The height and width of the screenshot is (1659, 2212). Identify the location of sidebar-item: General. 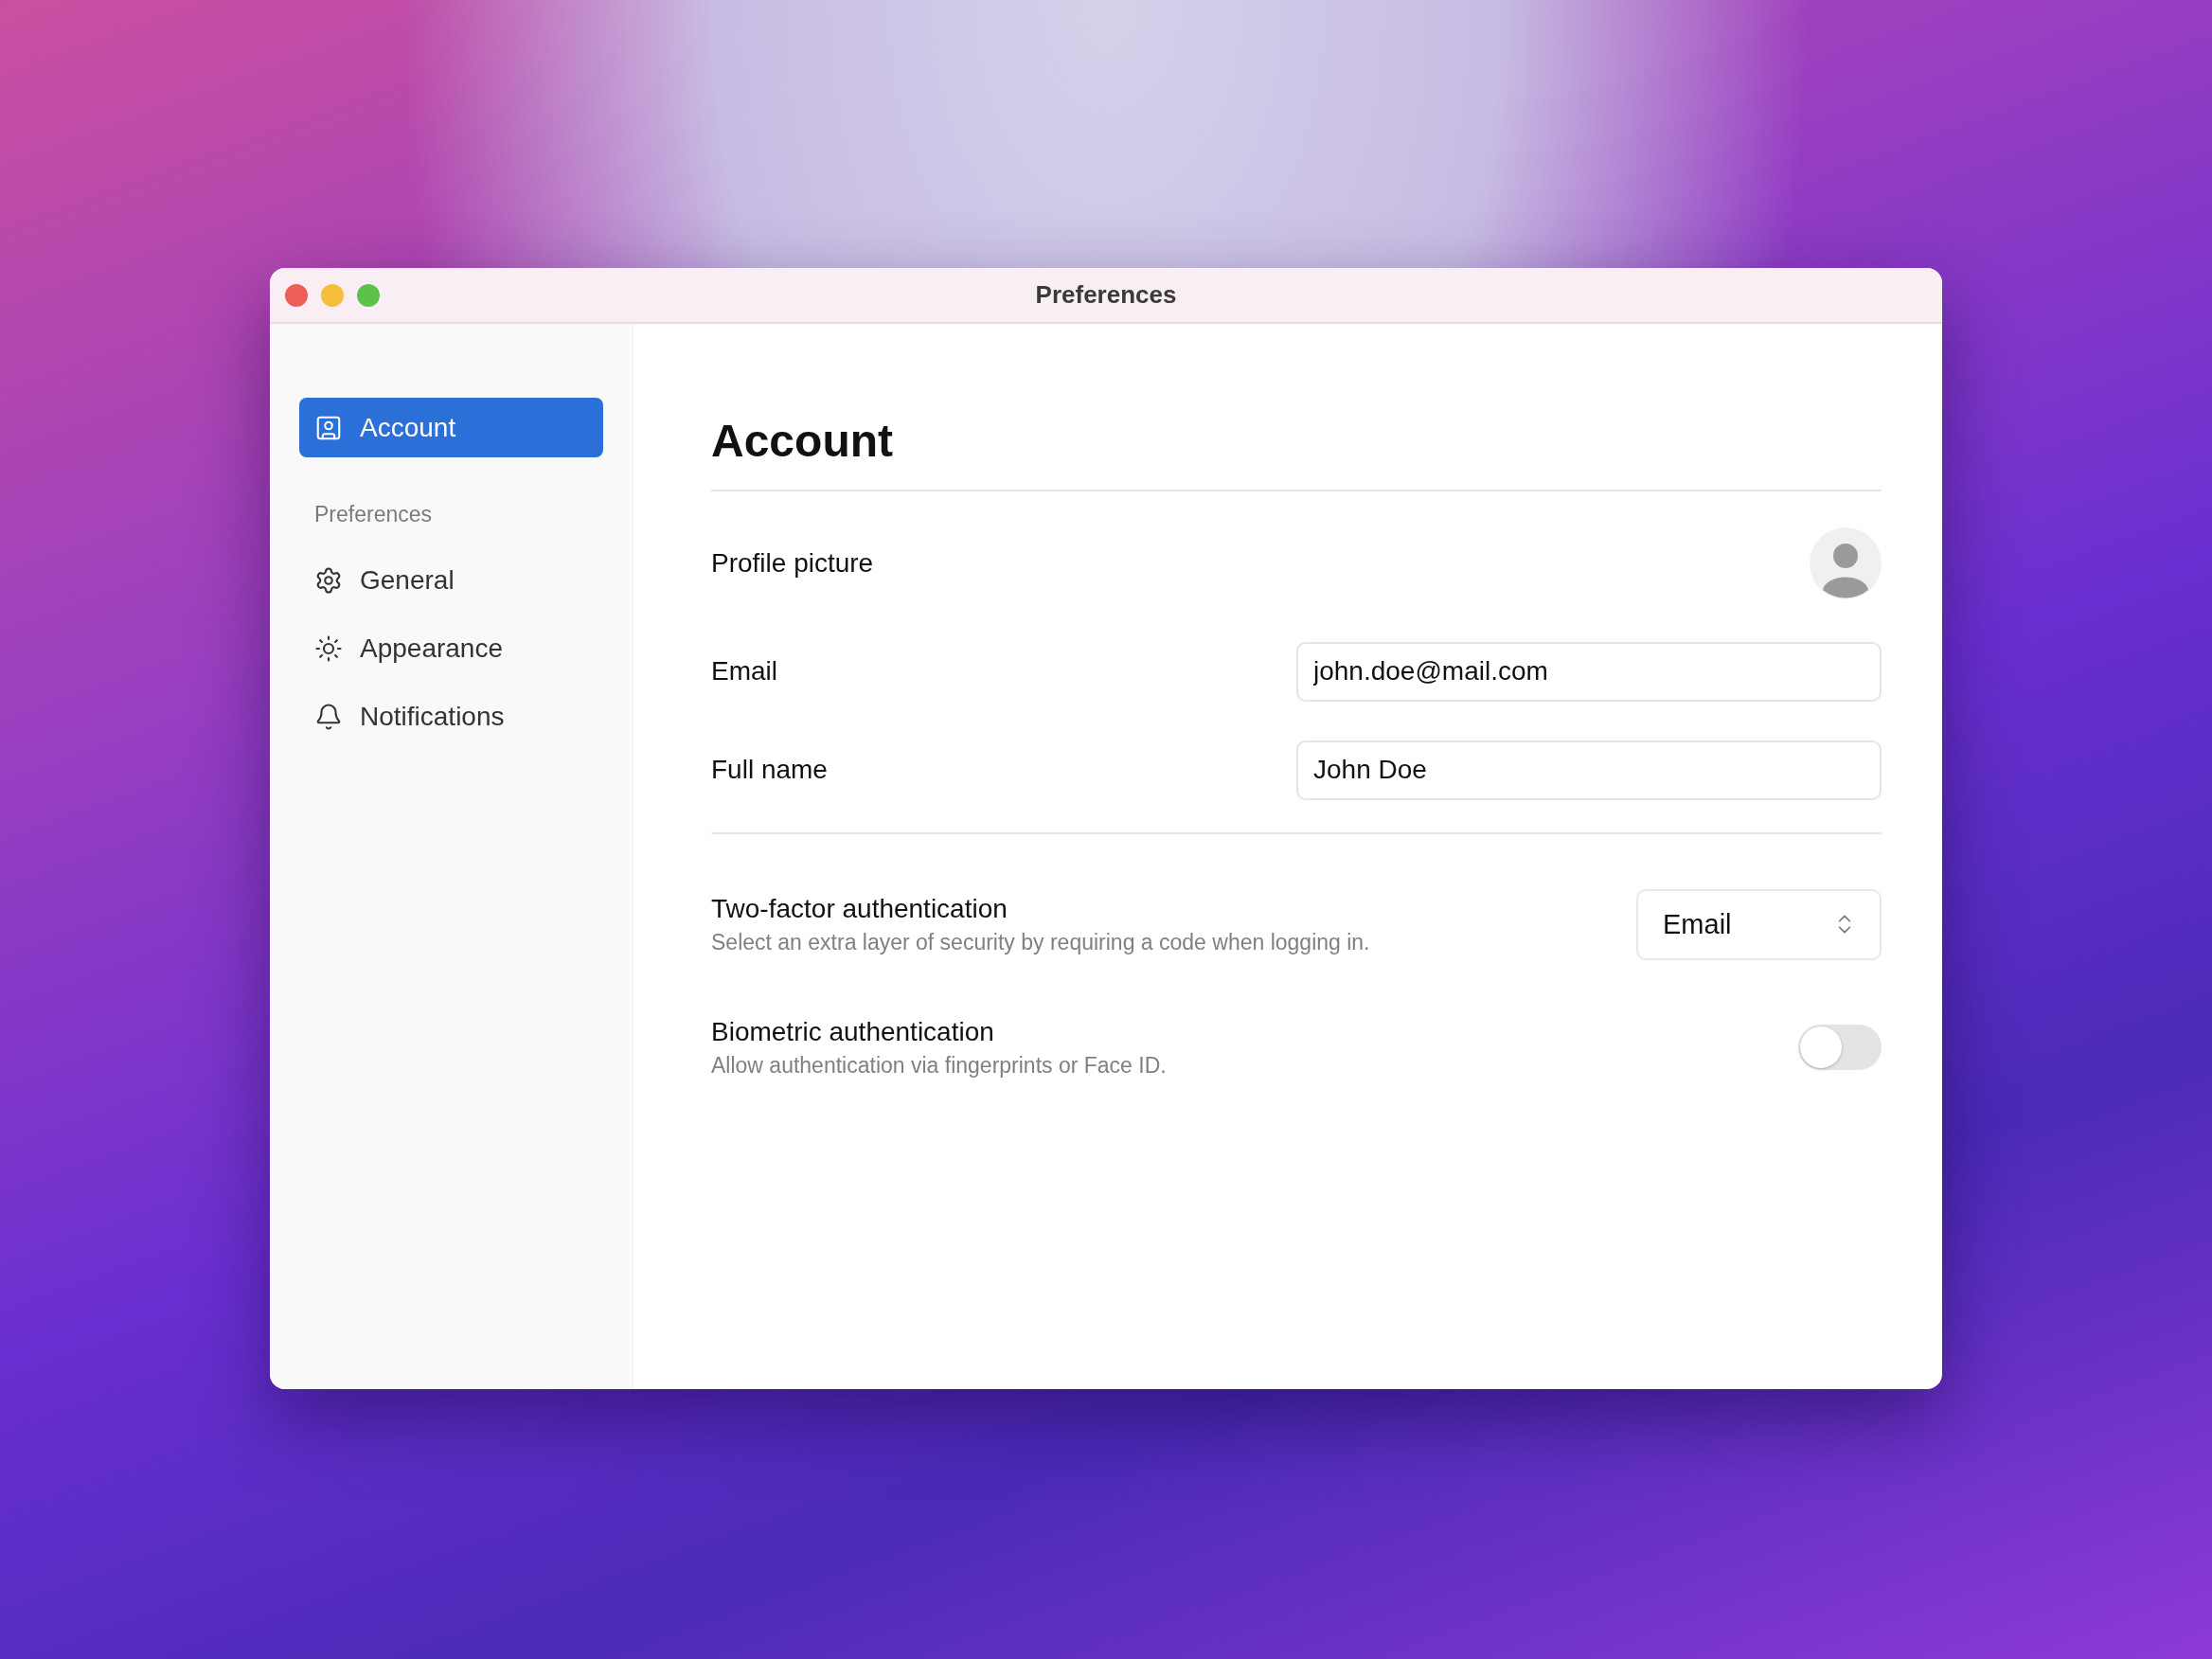
(451, 580).